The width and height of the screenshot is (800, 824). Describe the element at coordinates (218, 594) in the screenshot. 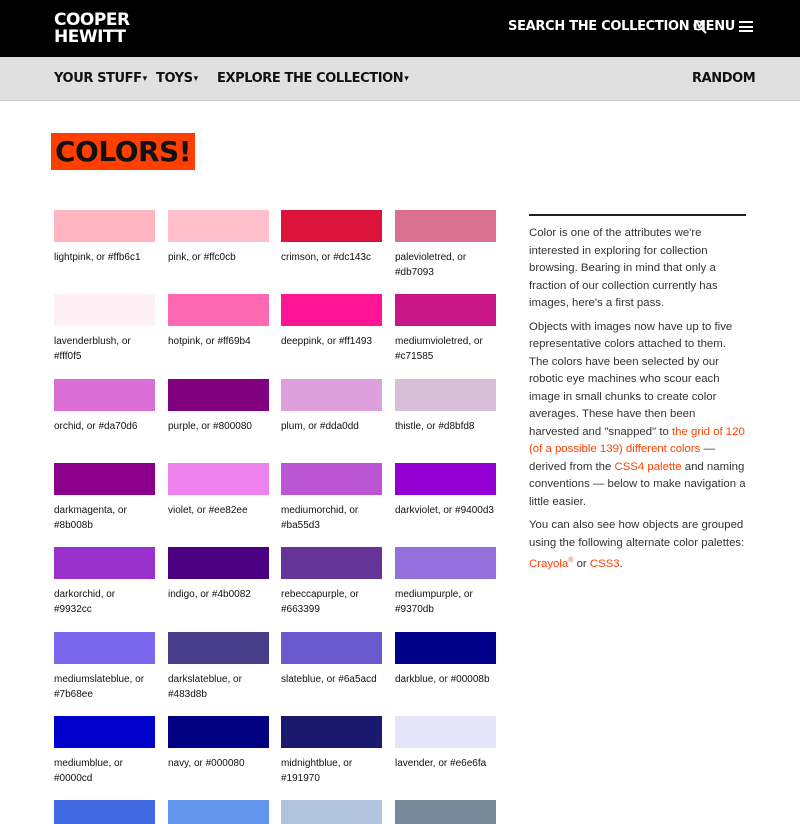

I see `color-label: indigo, or #4b0082` at that location.